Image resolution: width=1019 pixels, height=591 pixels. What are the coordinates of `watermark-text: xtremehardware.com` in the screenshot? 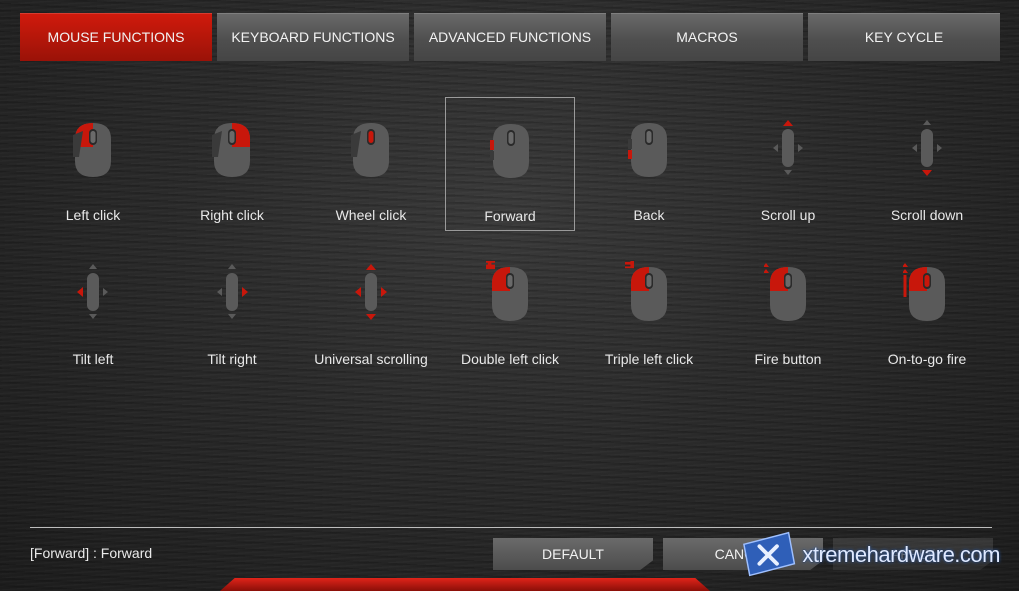 It's located at (901, 554).